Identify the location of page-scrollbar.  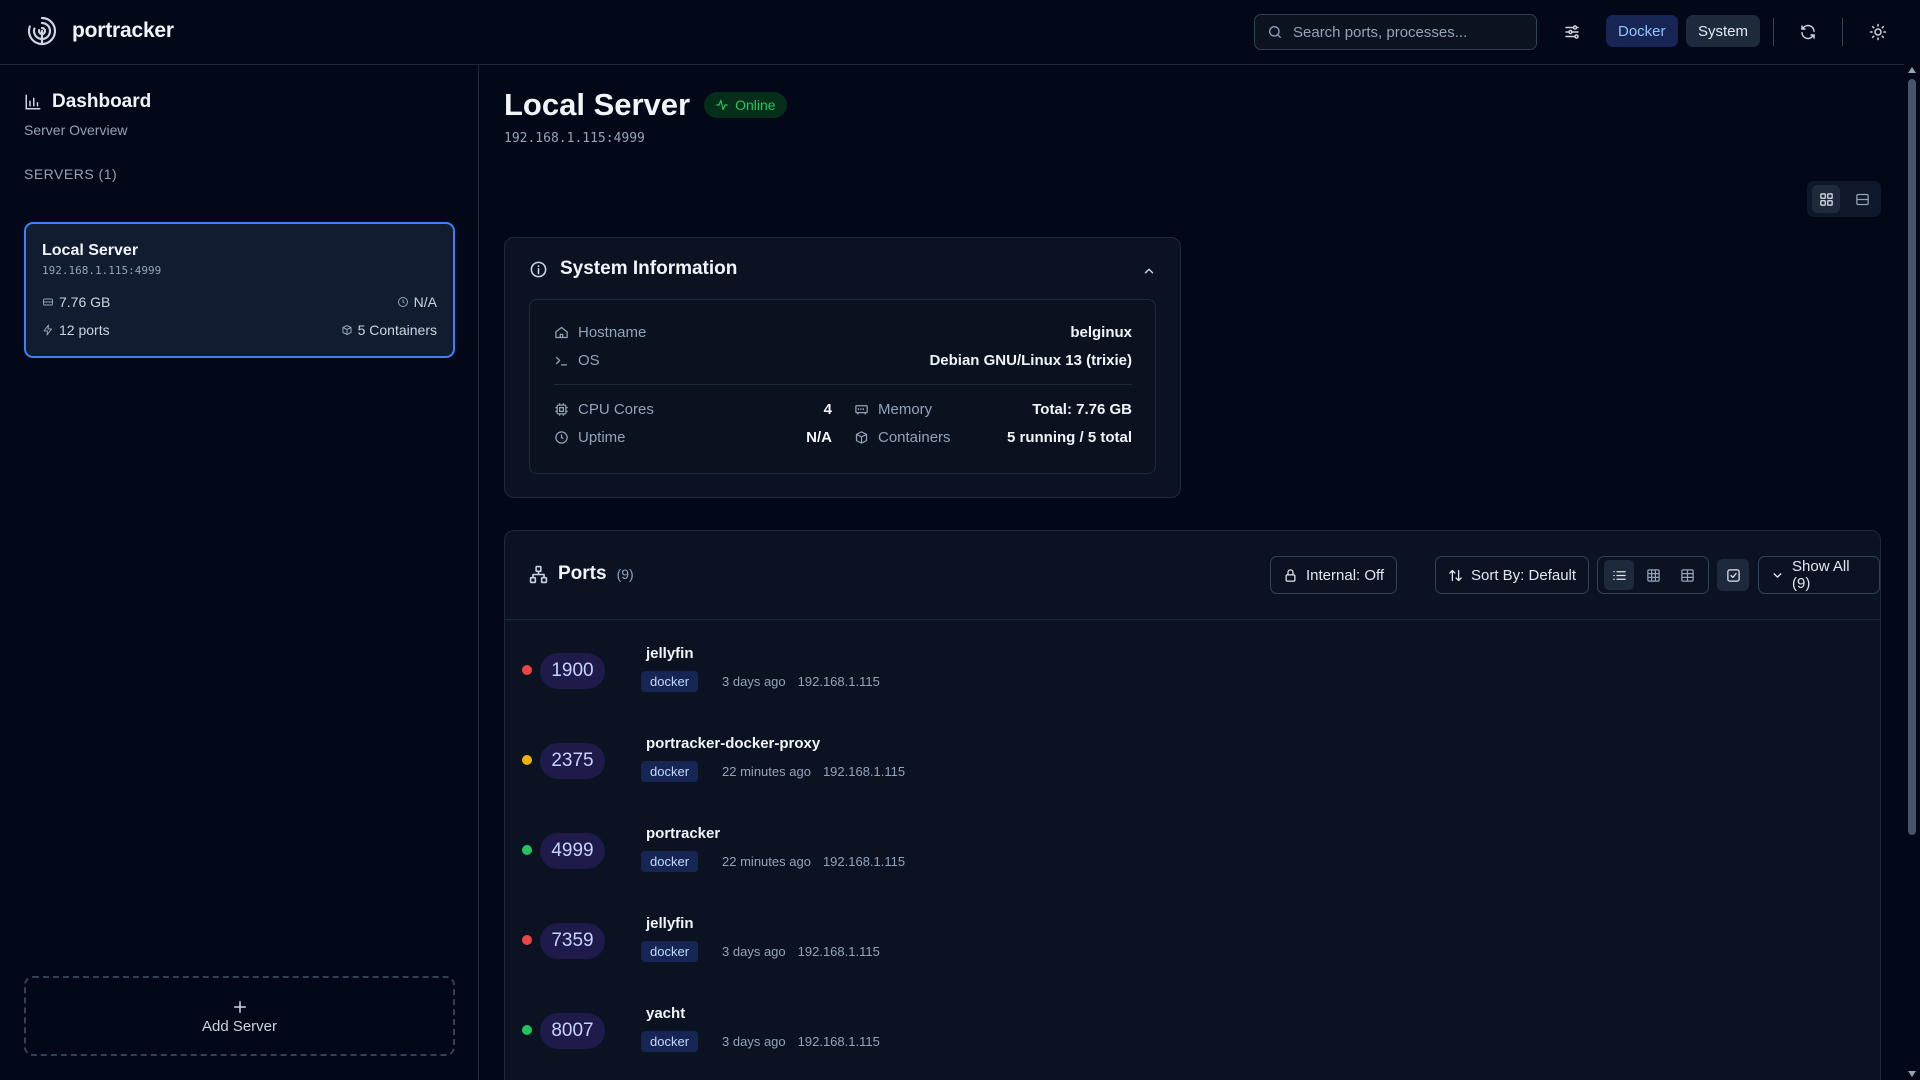
(1912, 572).